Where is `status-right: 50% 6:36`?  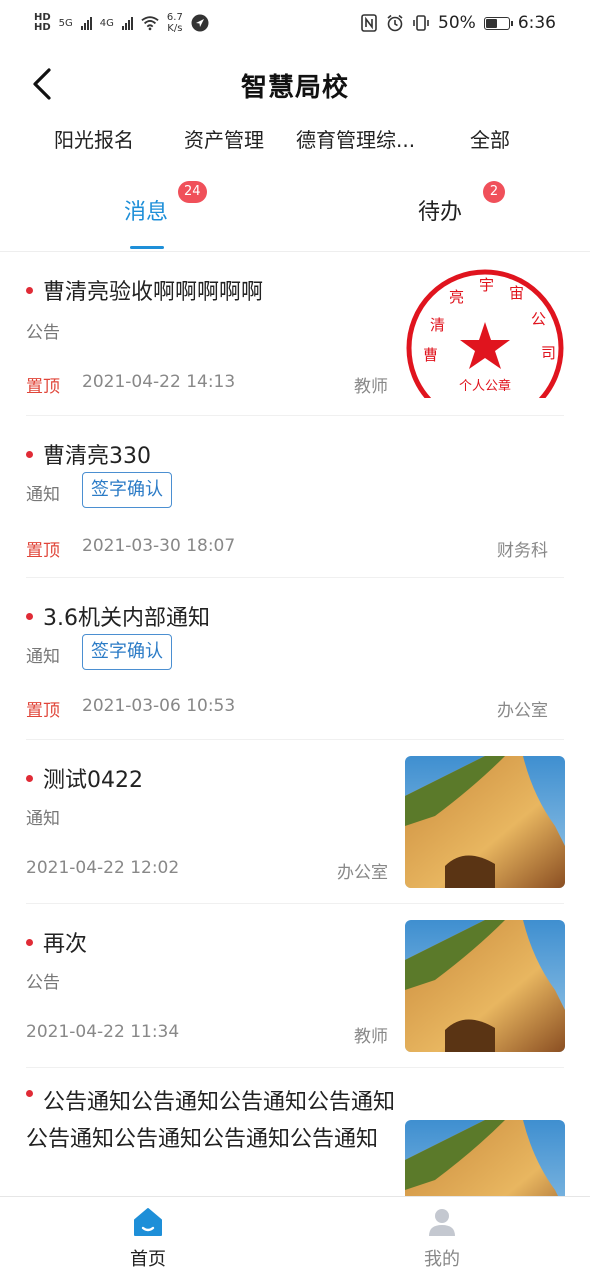
status-right: 50% 6:36 is located at coordinates (458, 23).